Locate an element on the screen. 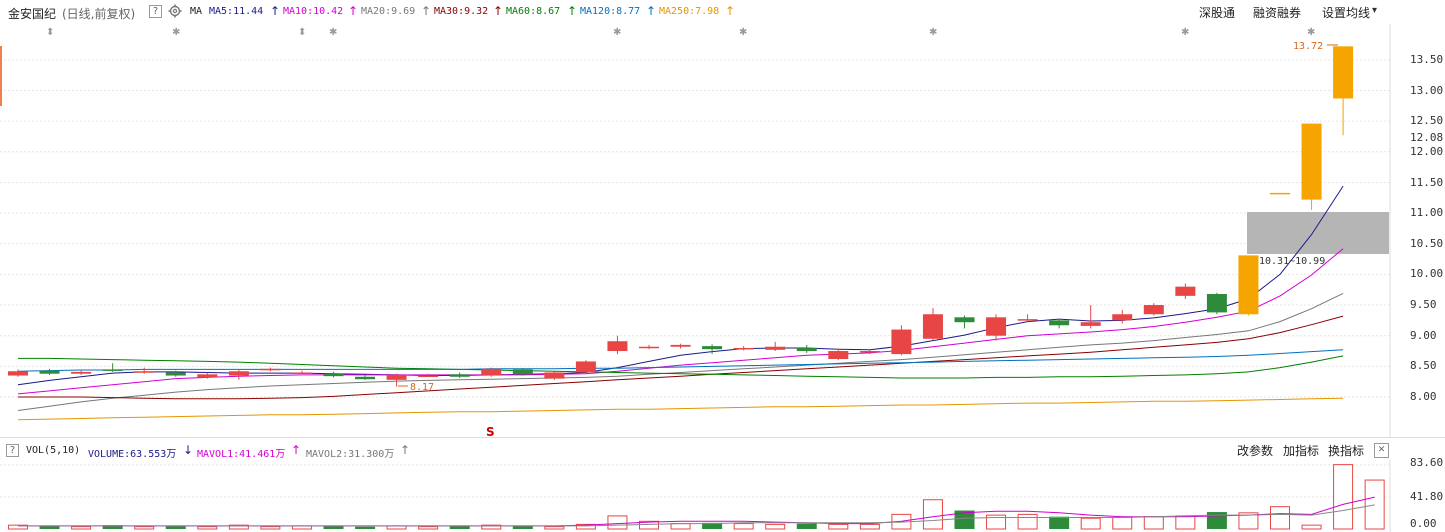 The height and width of the screenshot is (532, 1445). mavol1-value: MAVOL1:41.461万 is located at coordinates (241, 454).